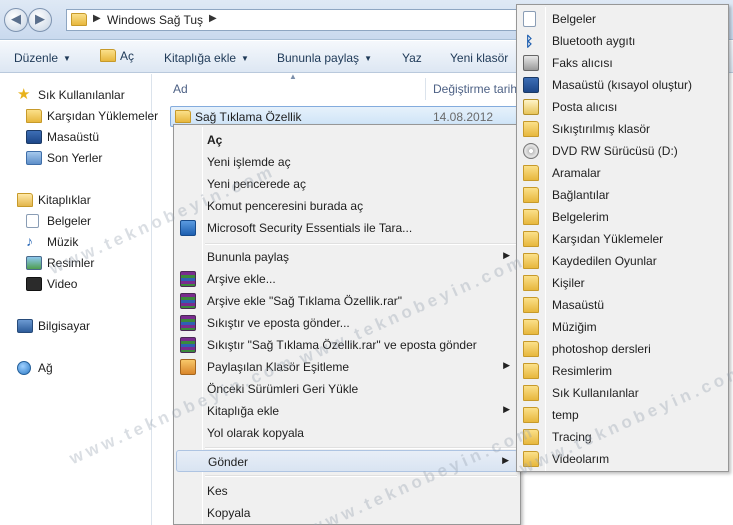 This screenshot has width=733, height=525. Describe the element at coordinates (476, 89) in the screenshot. I see `column-date: Değiştirme tarihi` at that location.